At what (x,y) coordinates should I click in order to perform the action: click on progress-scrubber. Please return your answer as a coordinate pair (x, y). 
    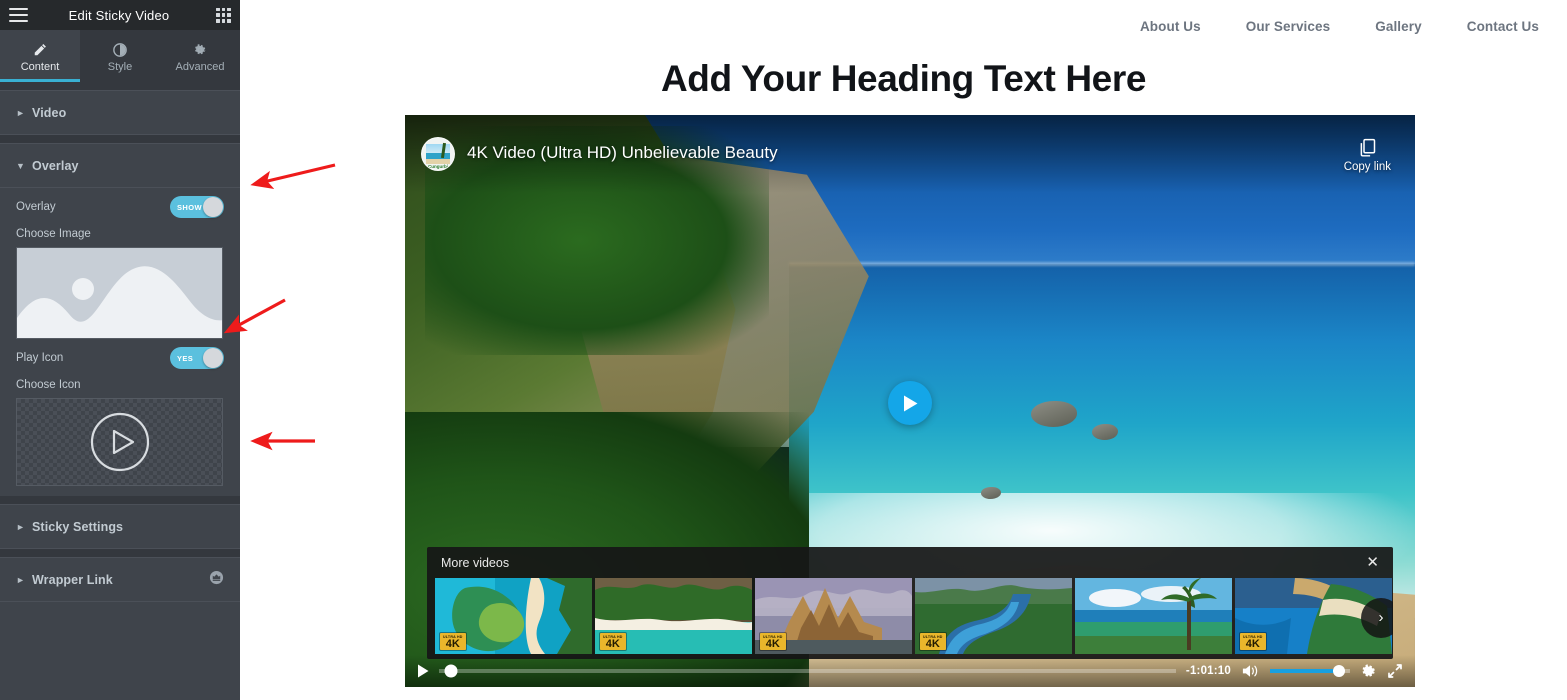
    Looking at the image, I should click on (451, 671).